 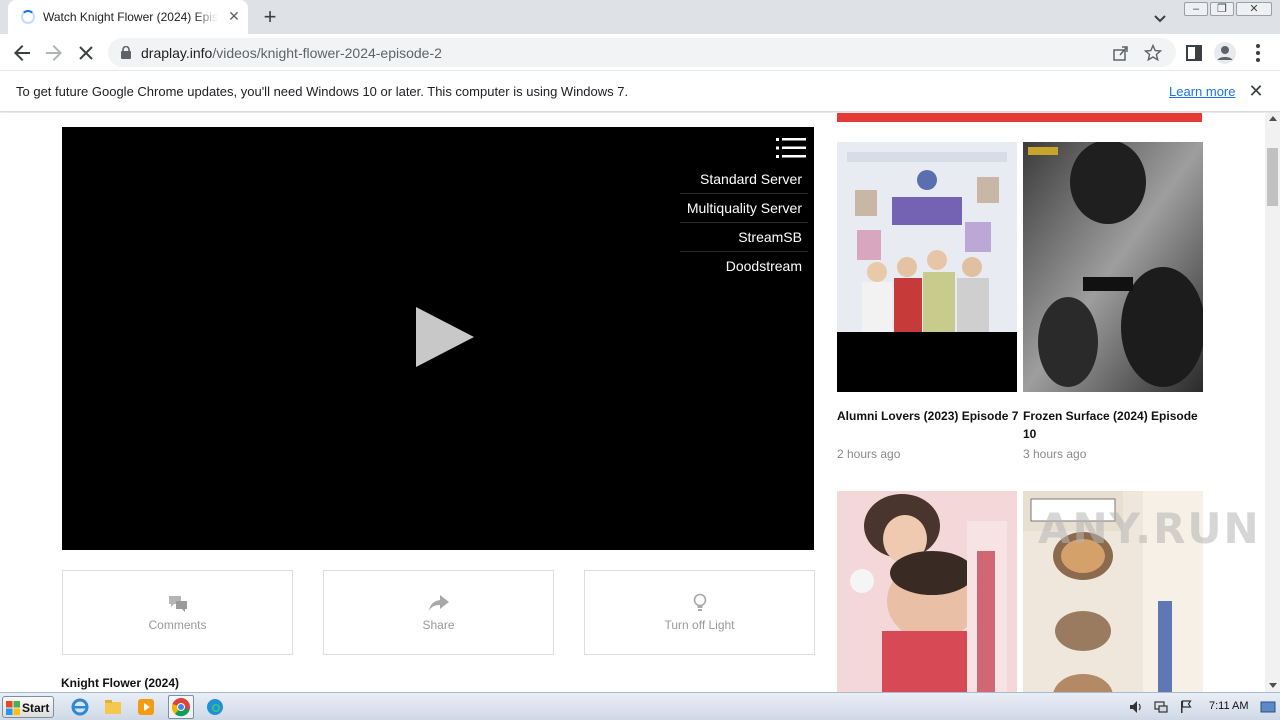 I want to click on windows-taskbar: Start 7:11 AM, so click(x=640, y=706).